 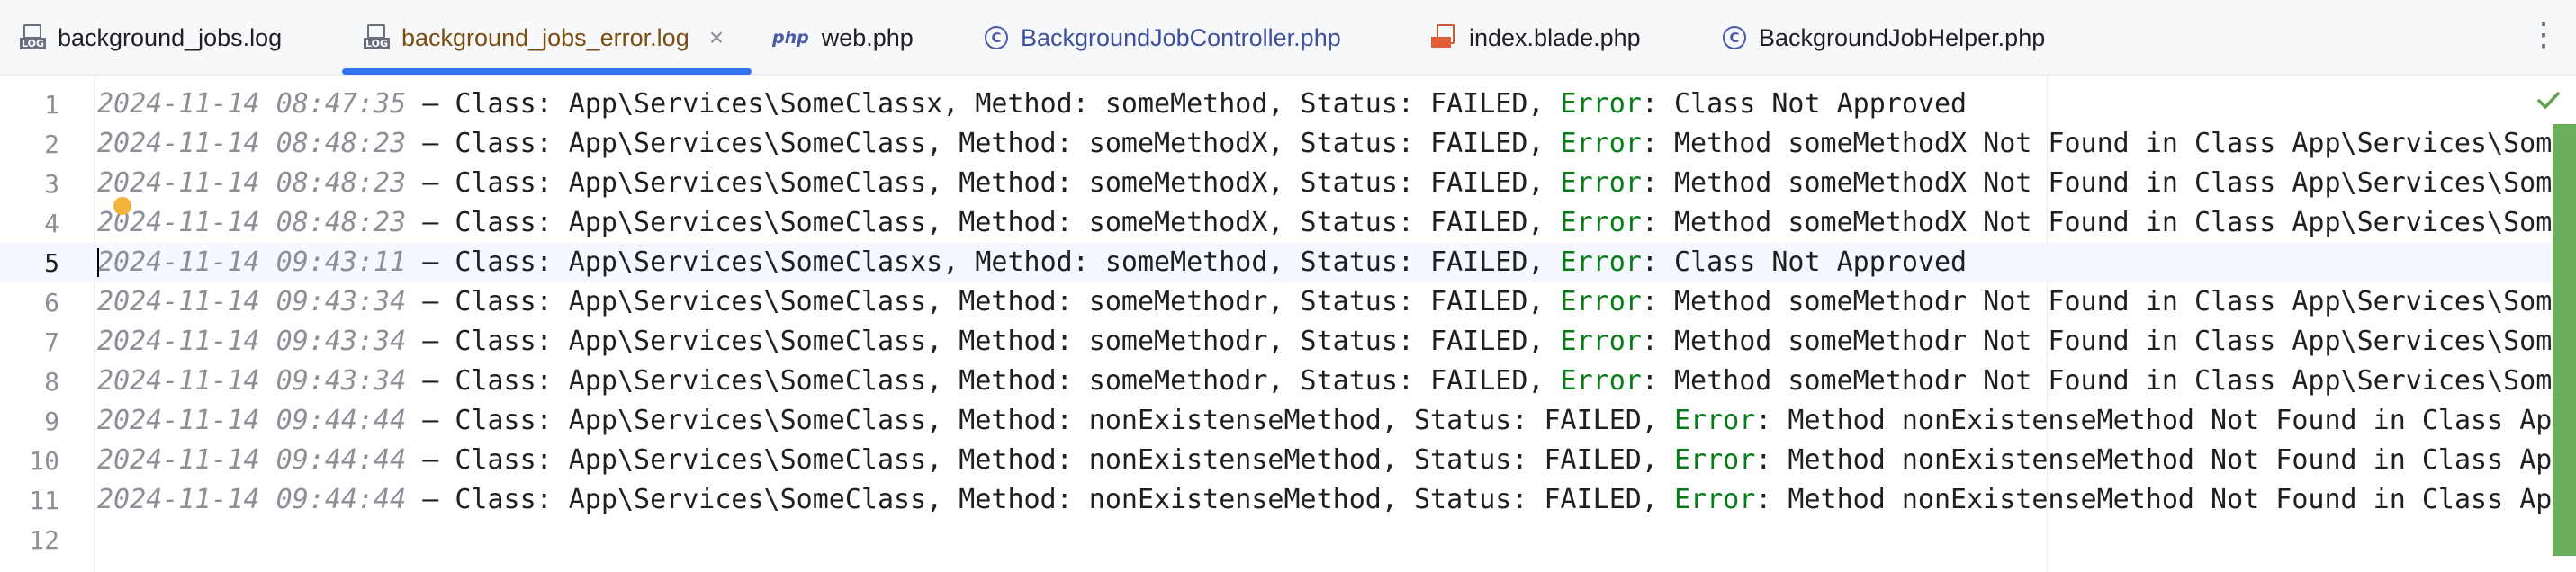 I want to click on tab-index-blade-php: index.blade.php, so click(x=1536, y=38).